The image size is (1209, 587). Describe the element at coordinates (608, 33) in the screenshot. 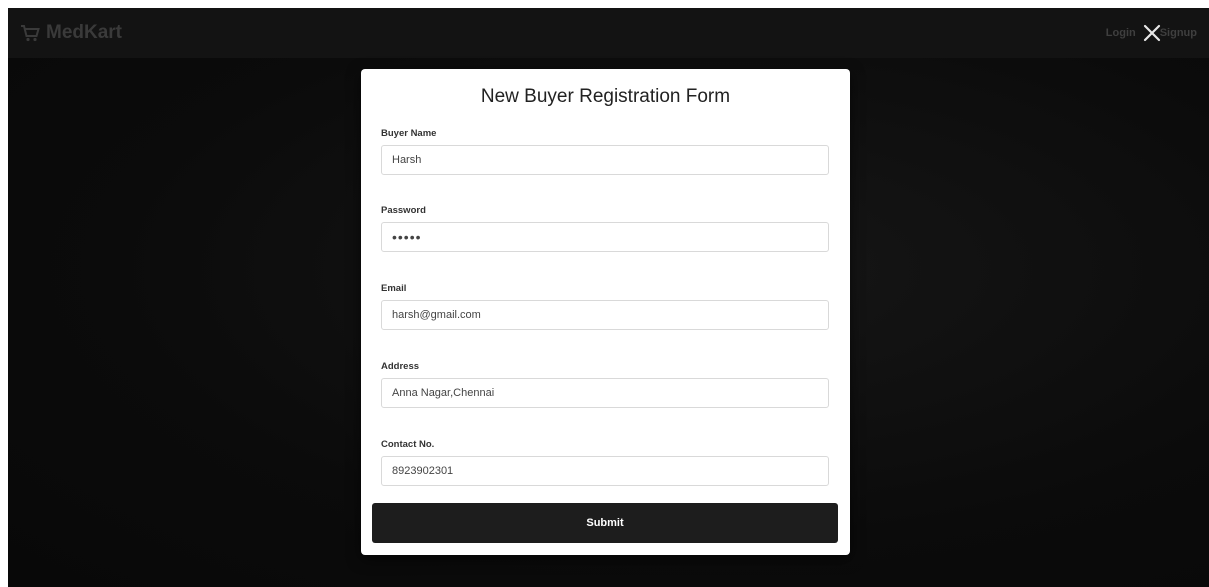

I see `navbar: MedKart Login Signup` at that location.